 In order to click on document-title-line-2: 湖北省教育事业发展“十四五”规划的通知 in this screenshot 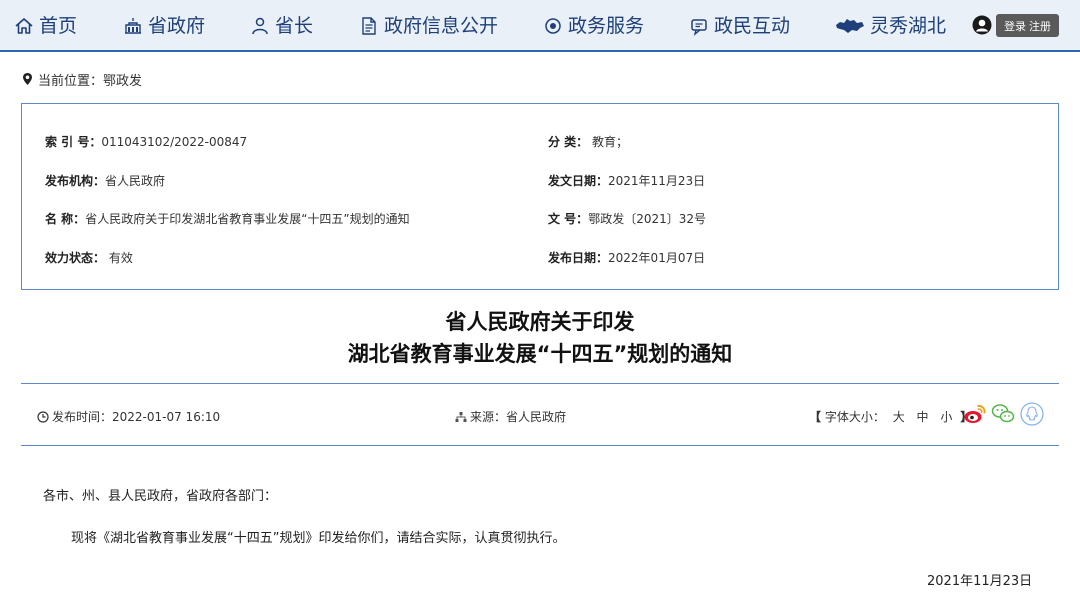, I will do `click(540, 354)`.